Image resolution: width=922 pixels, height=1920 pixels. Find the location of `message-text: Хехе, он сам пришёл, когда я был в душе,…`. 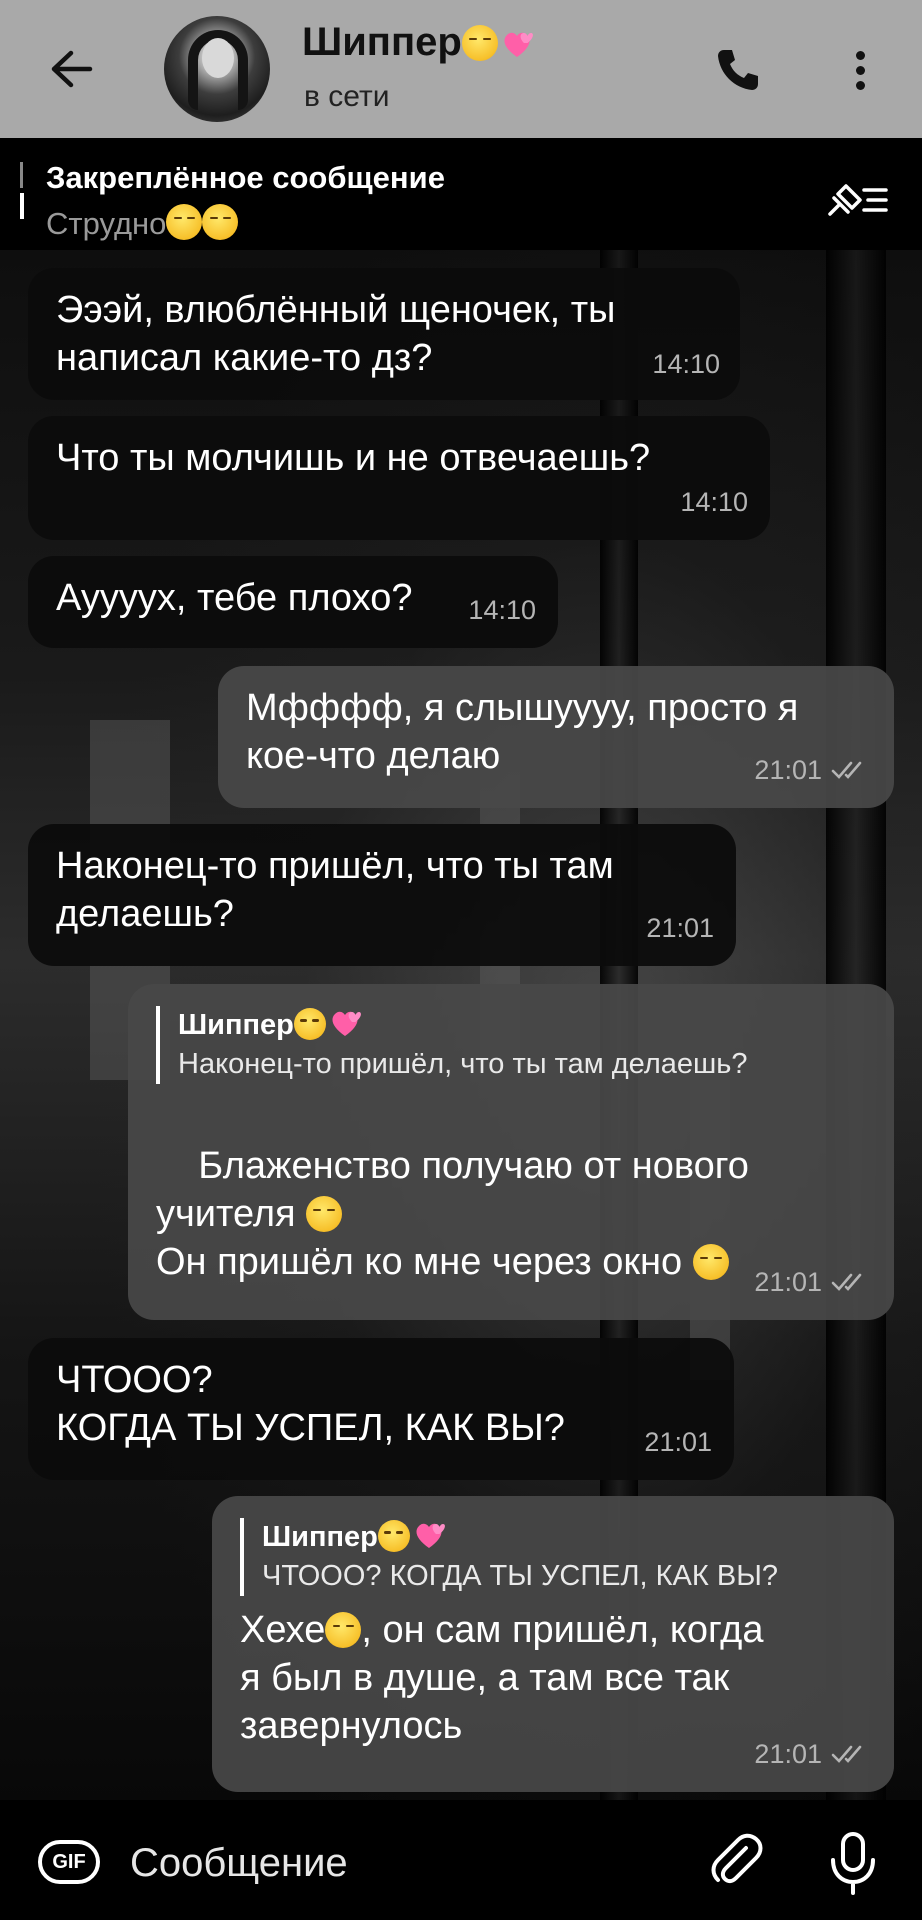

message-text: Хехе, он сам пришёл, когда я был в душе,… is located at coordinates (502, 1678).